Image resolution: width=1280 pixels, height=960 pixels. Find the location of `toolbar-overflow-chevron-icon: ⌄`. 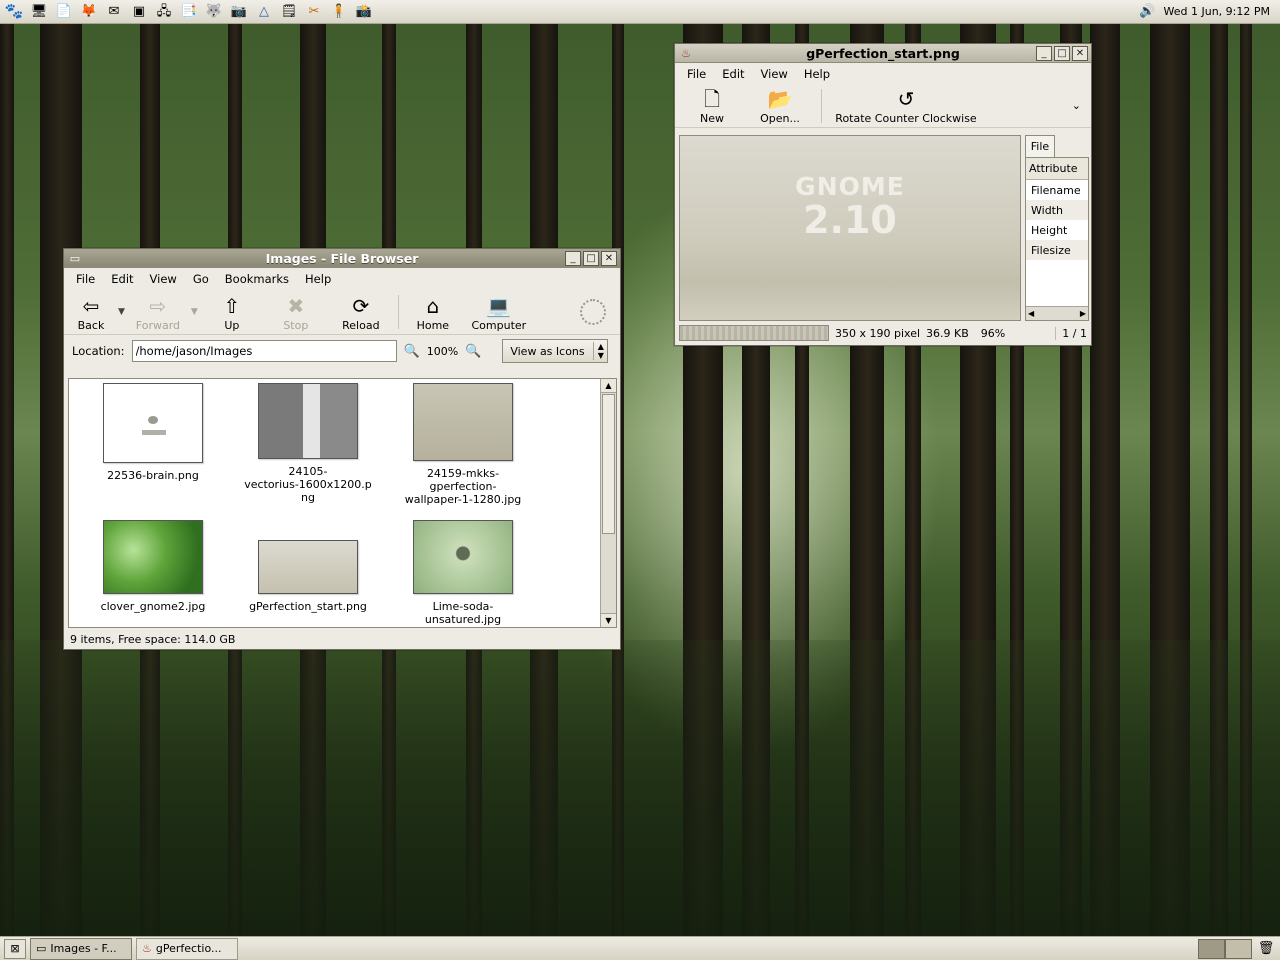

toolbar-overflow-chevron-icon: ⌄ is located at coordinates (1076, 105).